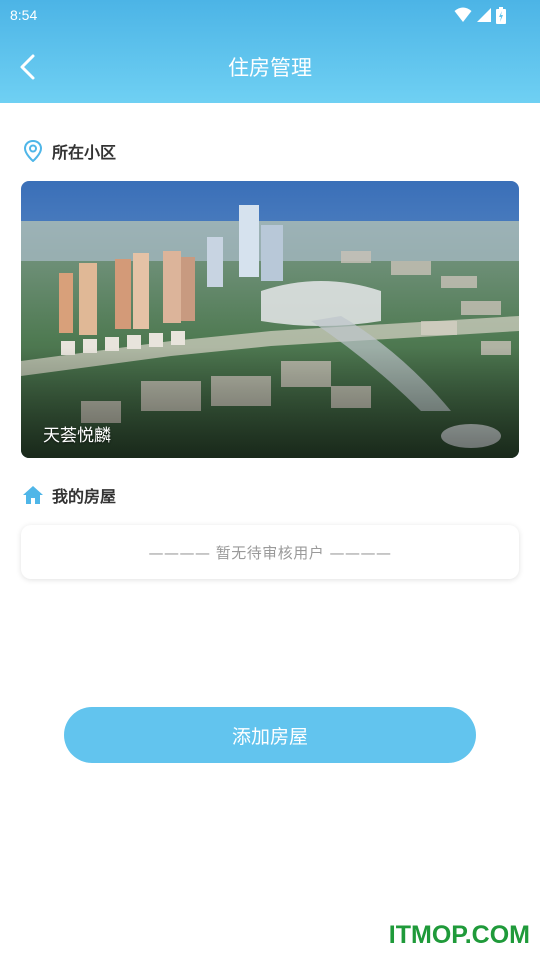  I want to click on add-house-button: 添加房屋, so click(270, 735).